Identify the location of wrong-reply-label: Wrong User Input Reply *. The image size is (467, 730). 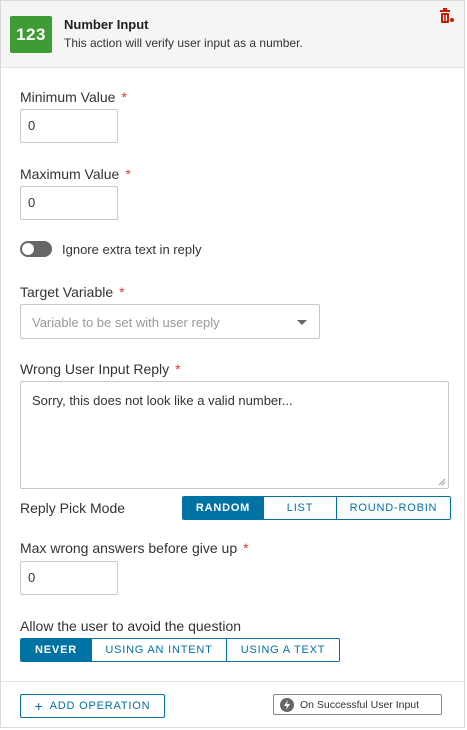
(100, 369).